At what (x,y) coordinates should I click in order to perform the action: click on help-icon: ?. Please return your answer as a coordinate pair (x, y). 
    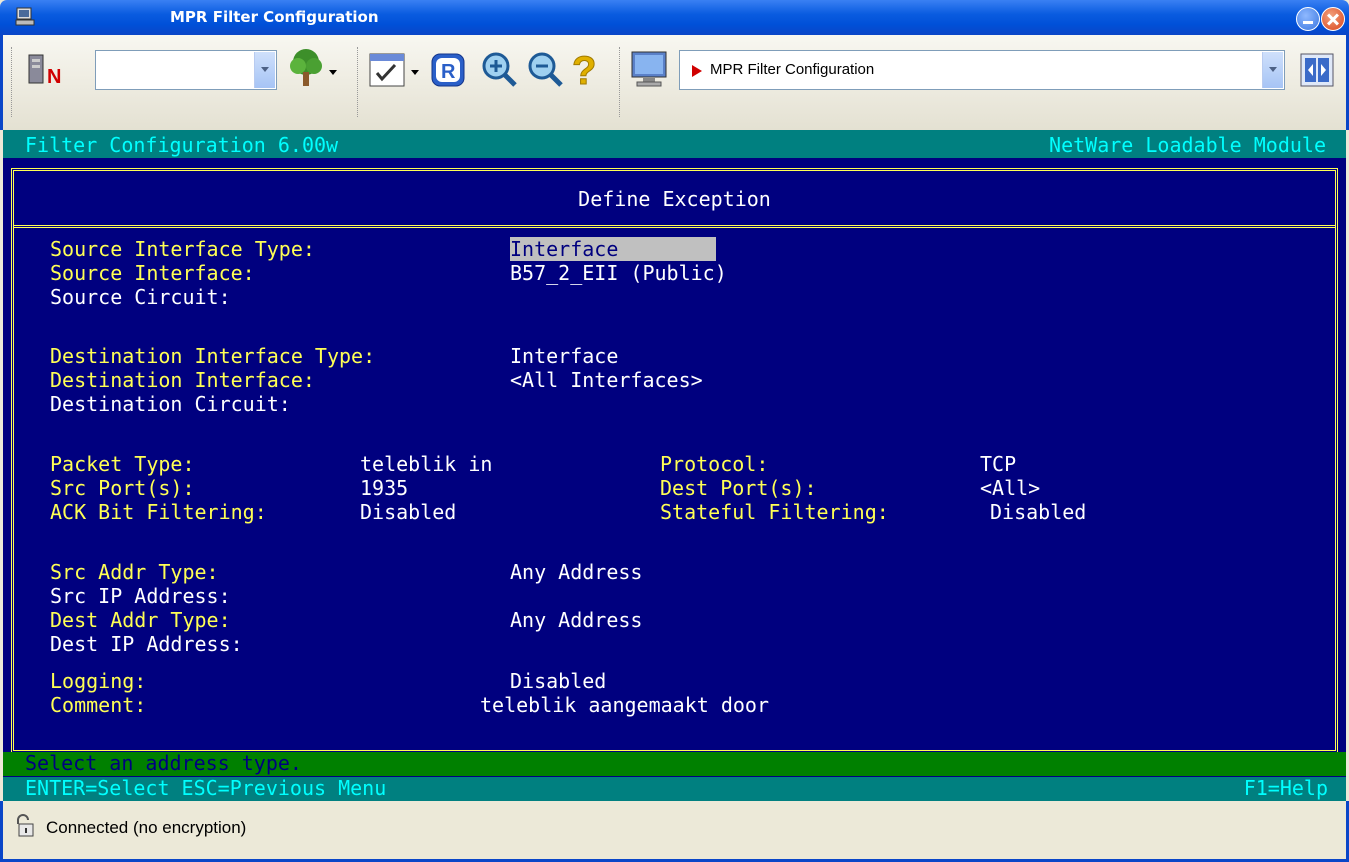
    Looking at the image, I should click on (586, 68).